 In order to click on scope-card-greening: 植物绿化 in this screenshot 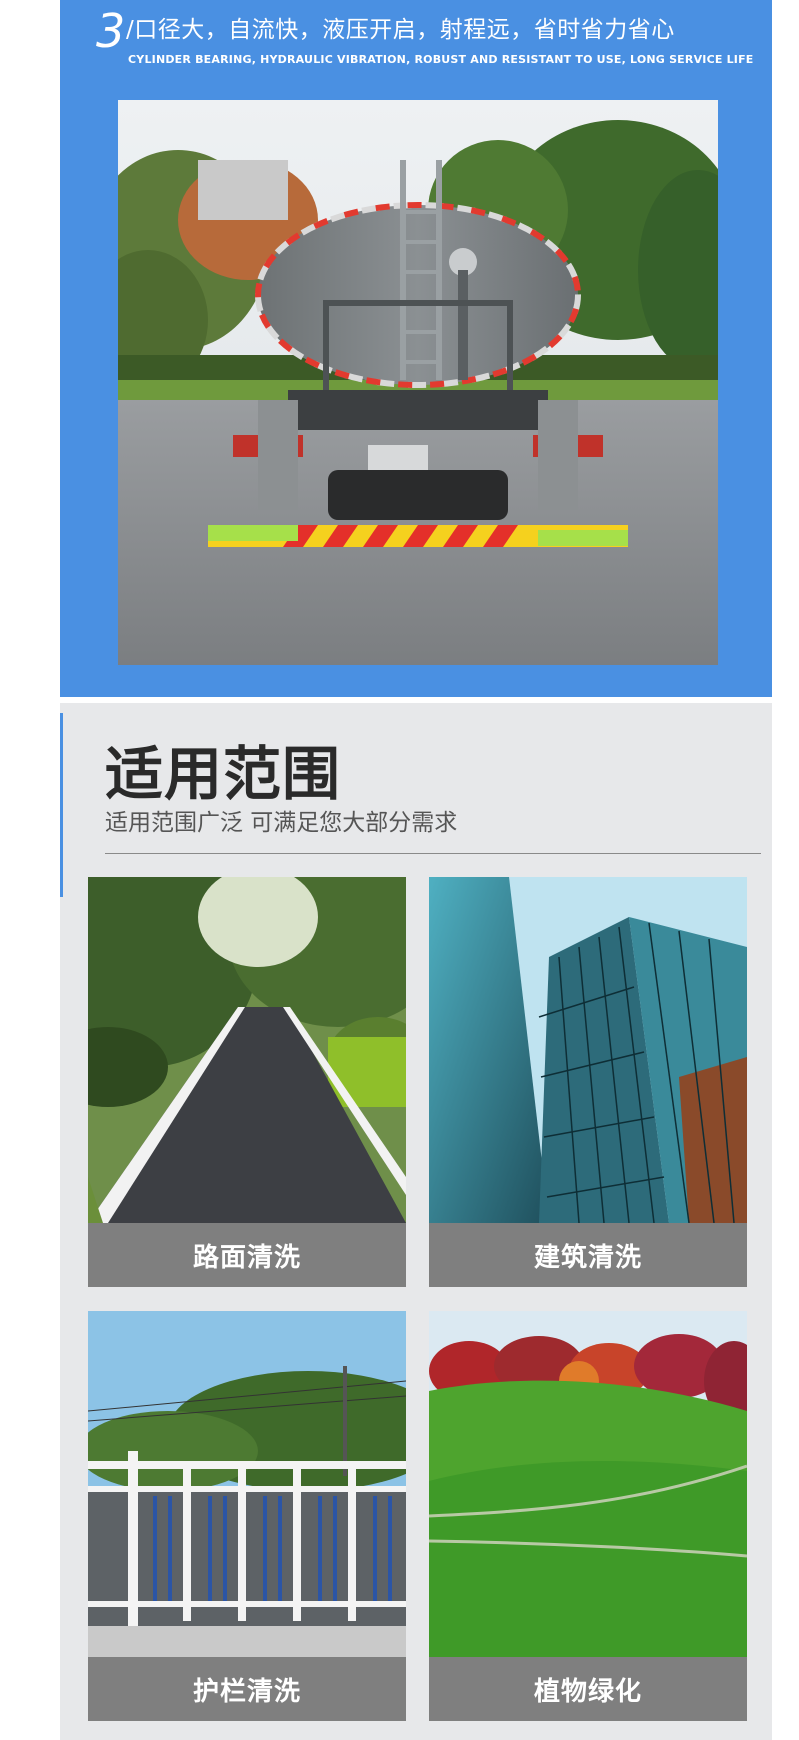, I will do `click(588, 1516)`.